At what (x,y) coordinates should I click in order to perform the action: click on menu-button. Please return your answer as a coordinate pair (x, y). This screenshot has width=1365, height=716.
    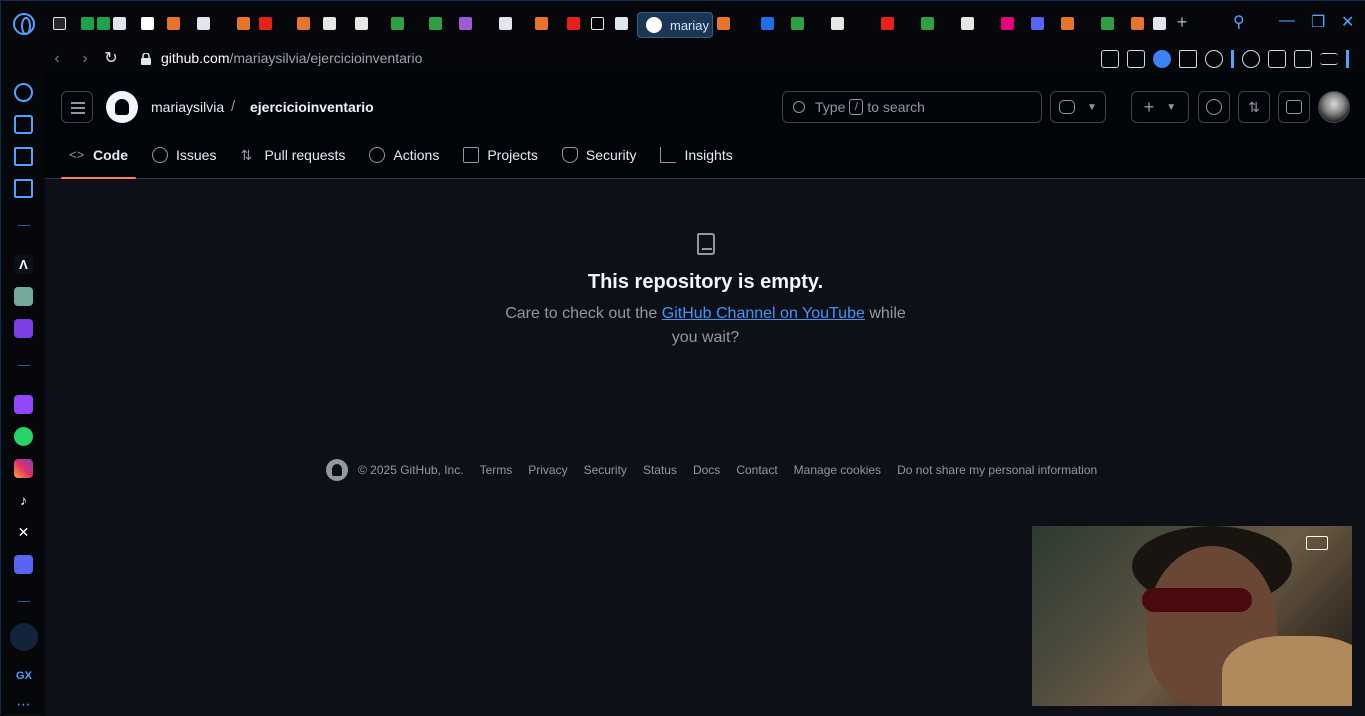
    Looking at the image, I should click on (77, 107).